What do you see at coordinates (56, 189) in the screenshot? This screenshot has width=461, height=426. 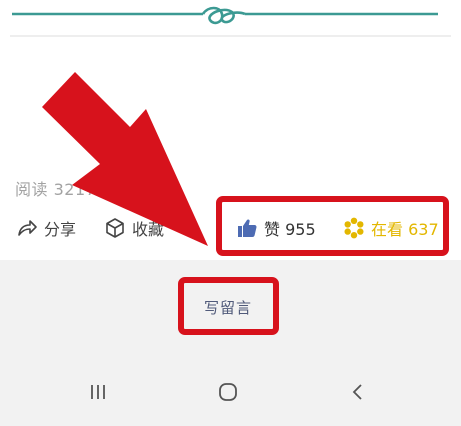 I see `read-count: 阅读 3217` at bounding box center [56, 189].